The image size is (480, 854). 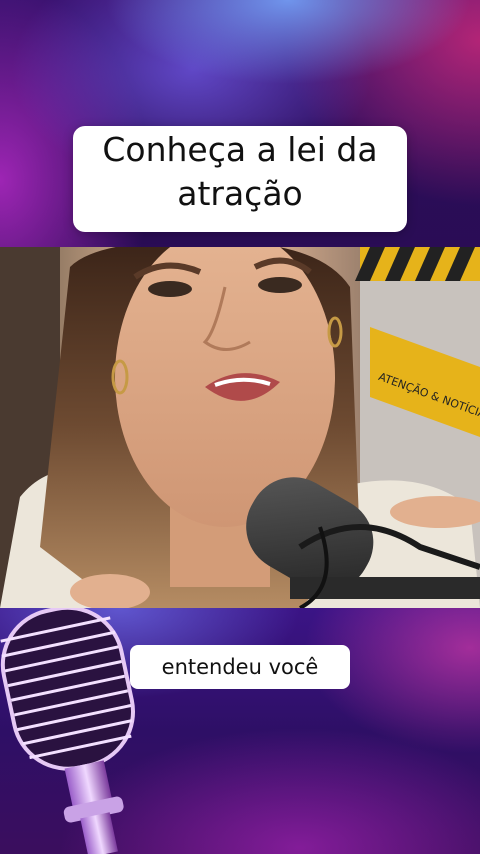 What do you see at coordinates (240, 172) in the screenshot?
I see `title-caption: Conheça a lei da atração` at bounding box center [240, 172].